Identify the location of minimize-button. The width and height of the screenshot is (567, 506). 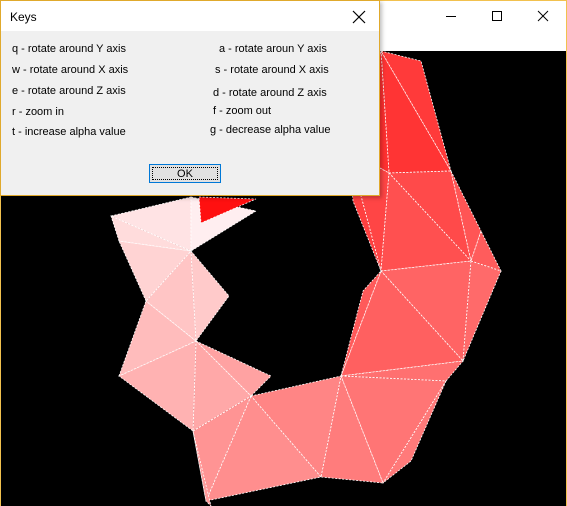
(451, 16).